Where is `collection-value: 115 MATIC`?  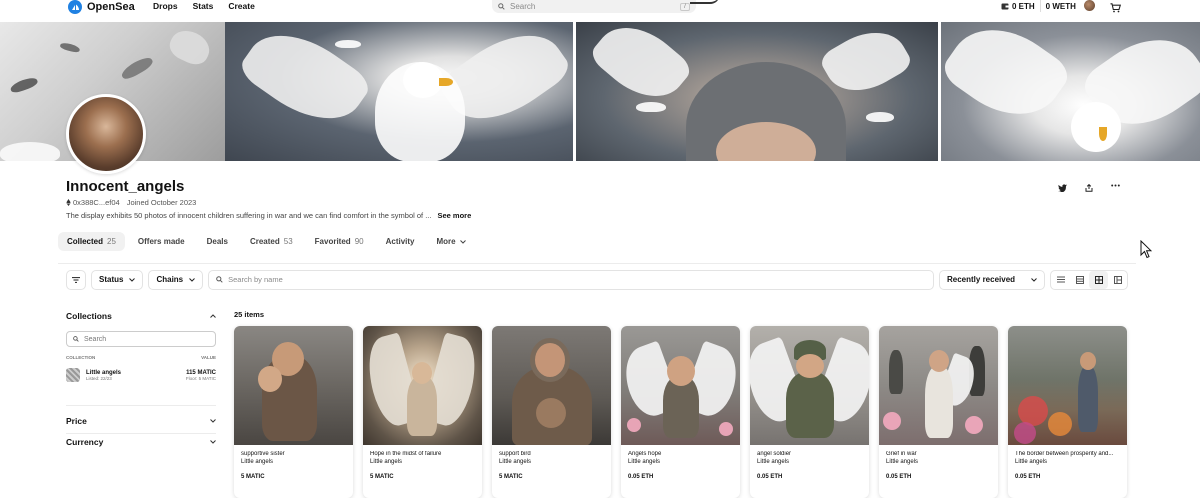
collection-value: 115 MATIC is located at coordinates (201, 372).